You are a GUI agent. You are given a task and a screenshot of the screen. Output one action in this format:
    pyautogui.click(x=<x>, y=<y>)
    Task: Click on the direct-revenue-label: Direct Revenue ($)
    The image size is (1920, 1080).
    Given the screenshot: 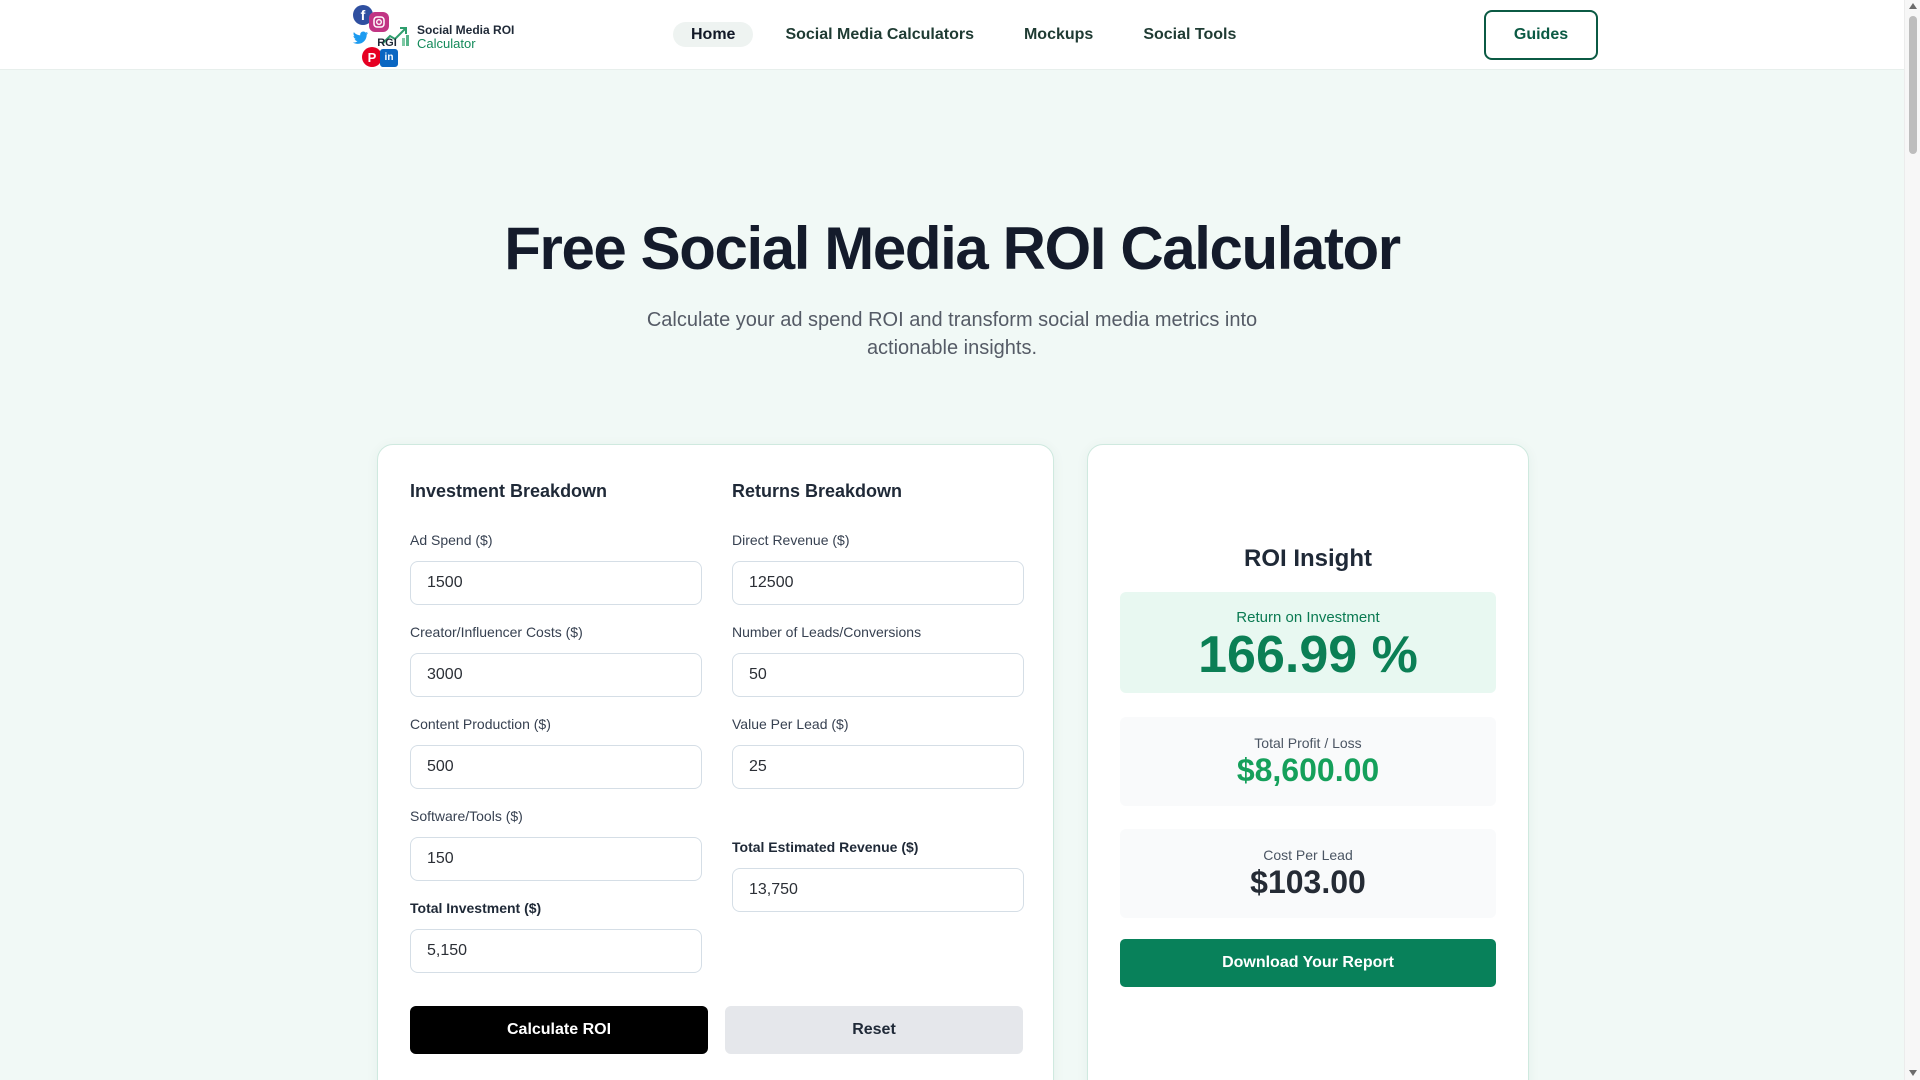 What is the action you would take?
    pyautogui.click(x=791, y=540)
    